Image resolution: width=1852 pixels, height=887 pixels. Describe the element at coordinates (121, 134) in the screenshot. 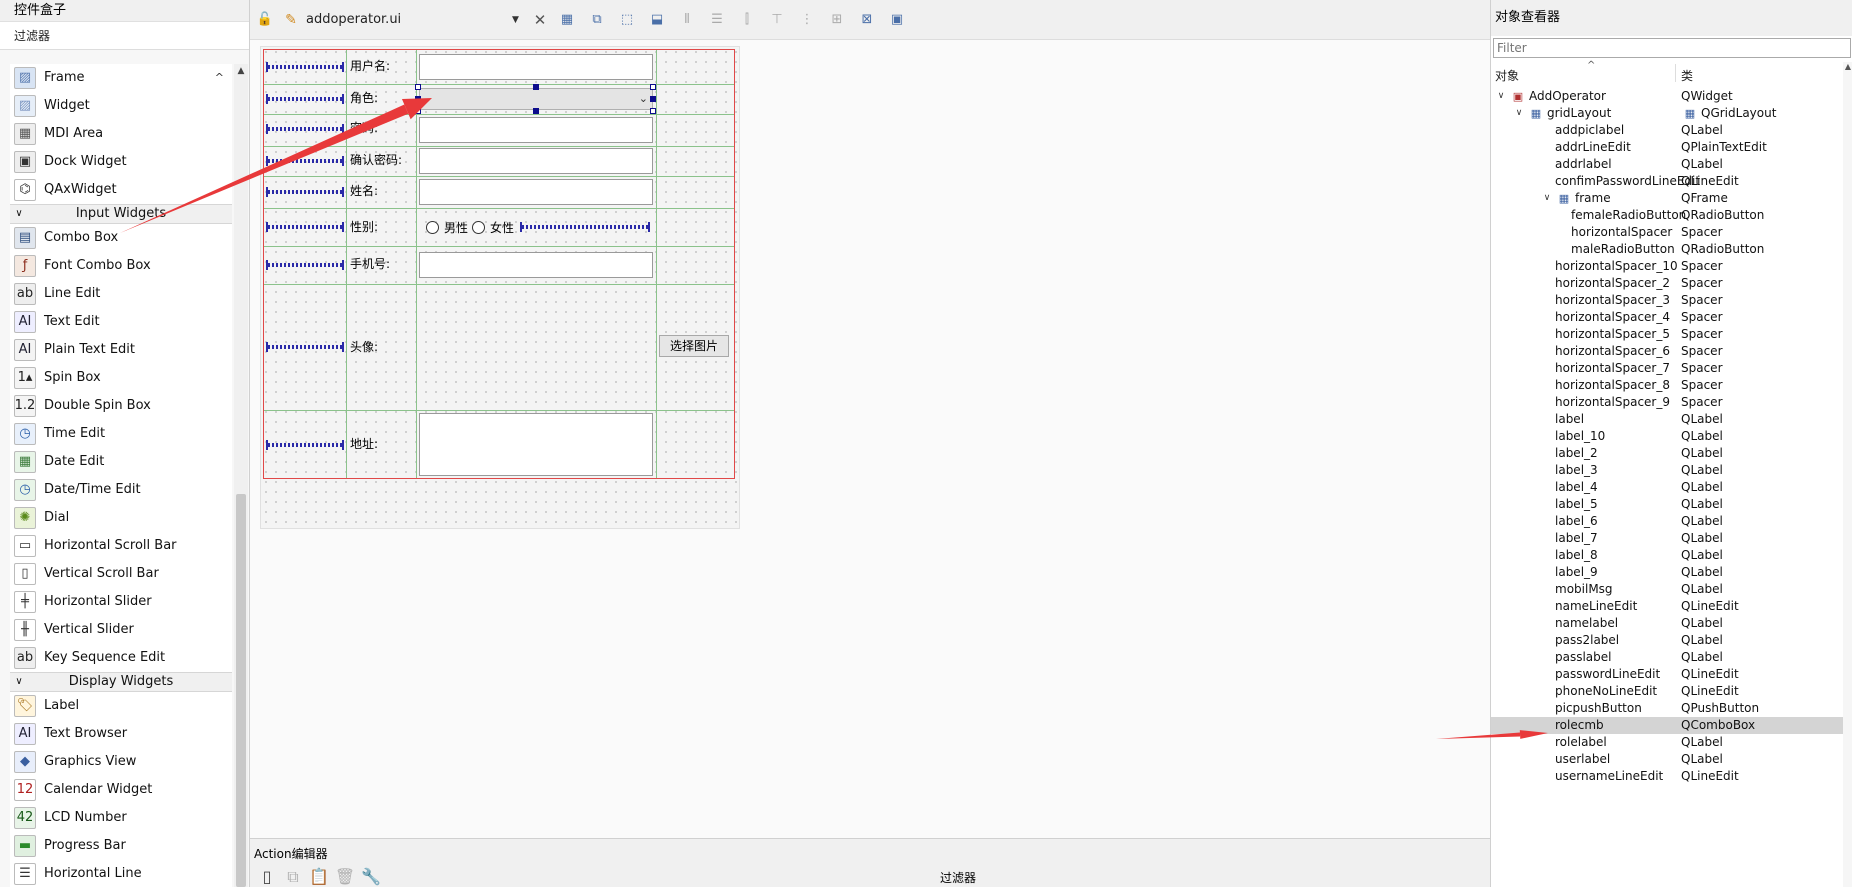

I see `widget-box-item: ▦ MDI Area` at that location.